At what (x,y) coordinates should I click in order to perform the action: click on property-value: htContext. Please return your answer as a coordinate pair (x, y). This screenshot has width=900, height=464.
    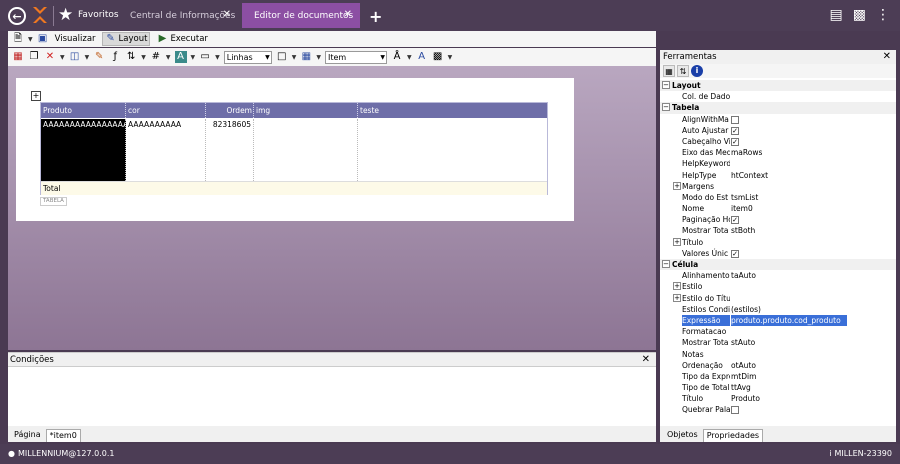
    Looking at the image, I should click on (811, 175).